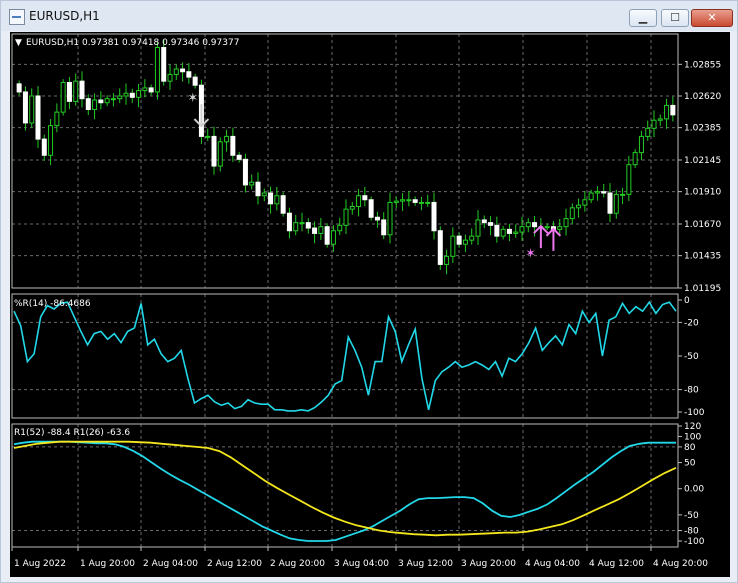 Image resolution: width=738 pixels, height=583 pixels. What do you see at coordinates (616, 564) in the screenshot?
I see `time-label: 4 Aug 12:00` at bounding box center [616, 564].